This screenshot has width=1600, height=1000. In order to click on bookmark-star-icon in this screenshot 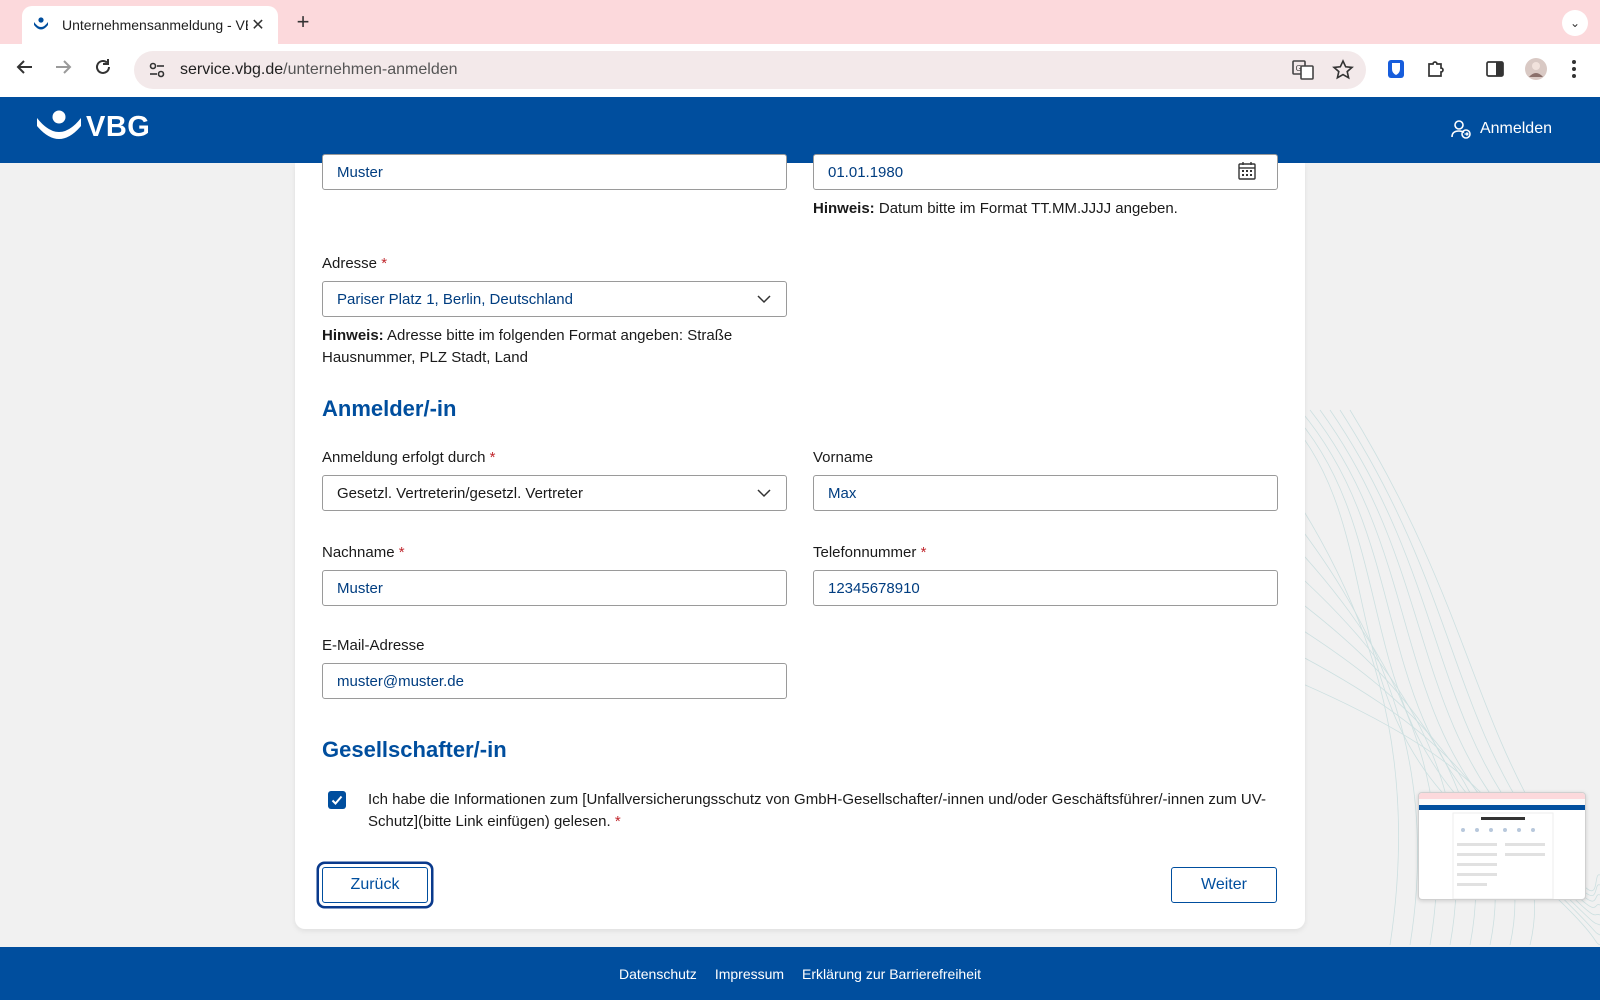, I will do `click(1343, 70)`.